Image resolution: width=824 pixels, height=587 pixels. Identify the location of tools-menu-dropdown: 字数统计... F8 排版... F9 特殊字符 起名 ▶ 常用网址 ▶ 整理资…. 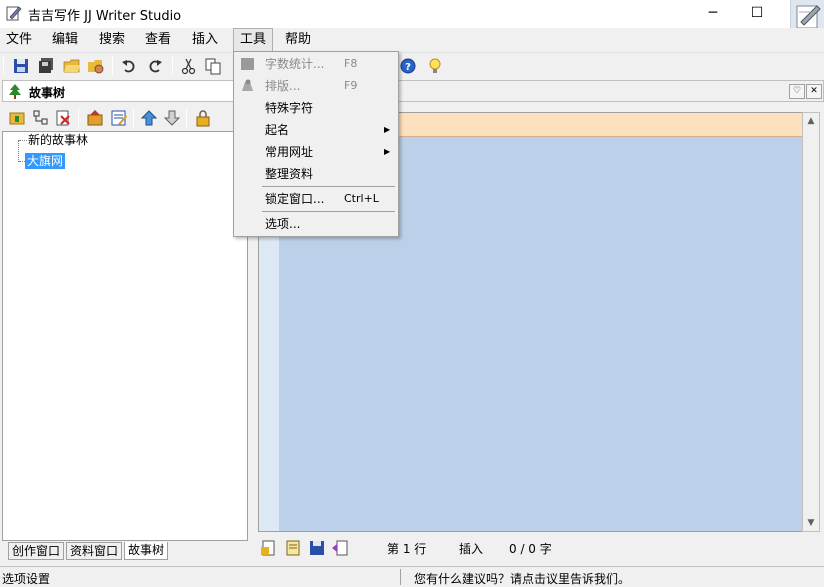
(316, 144).